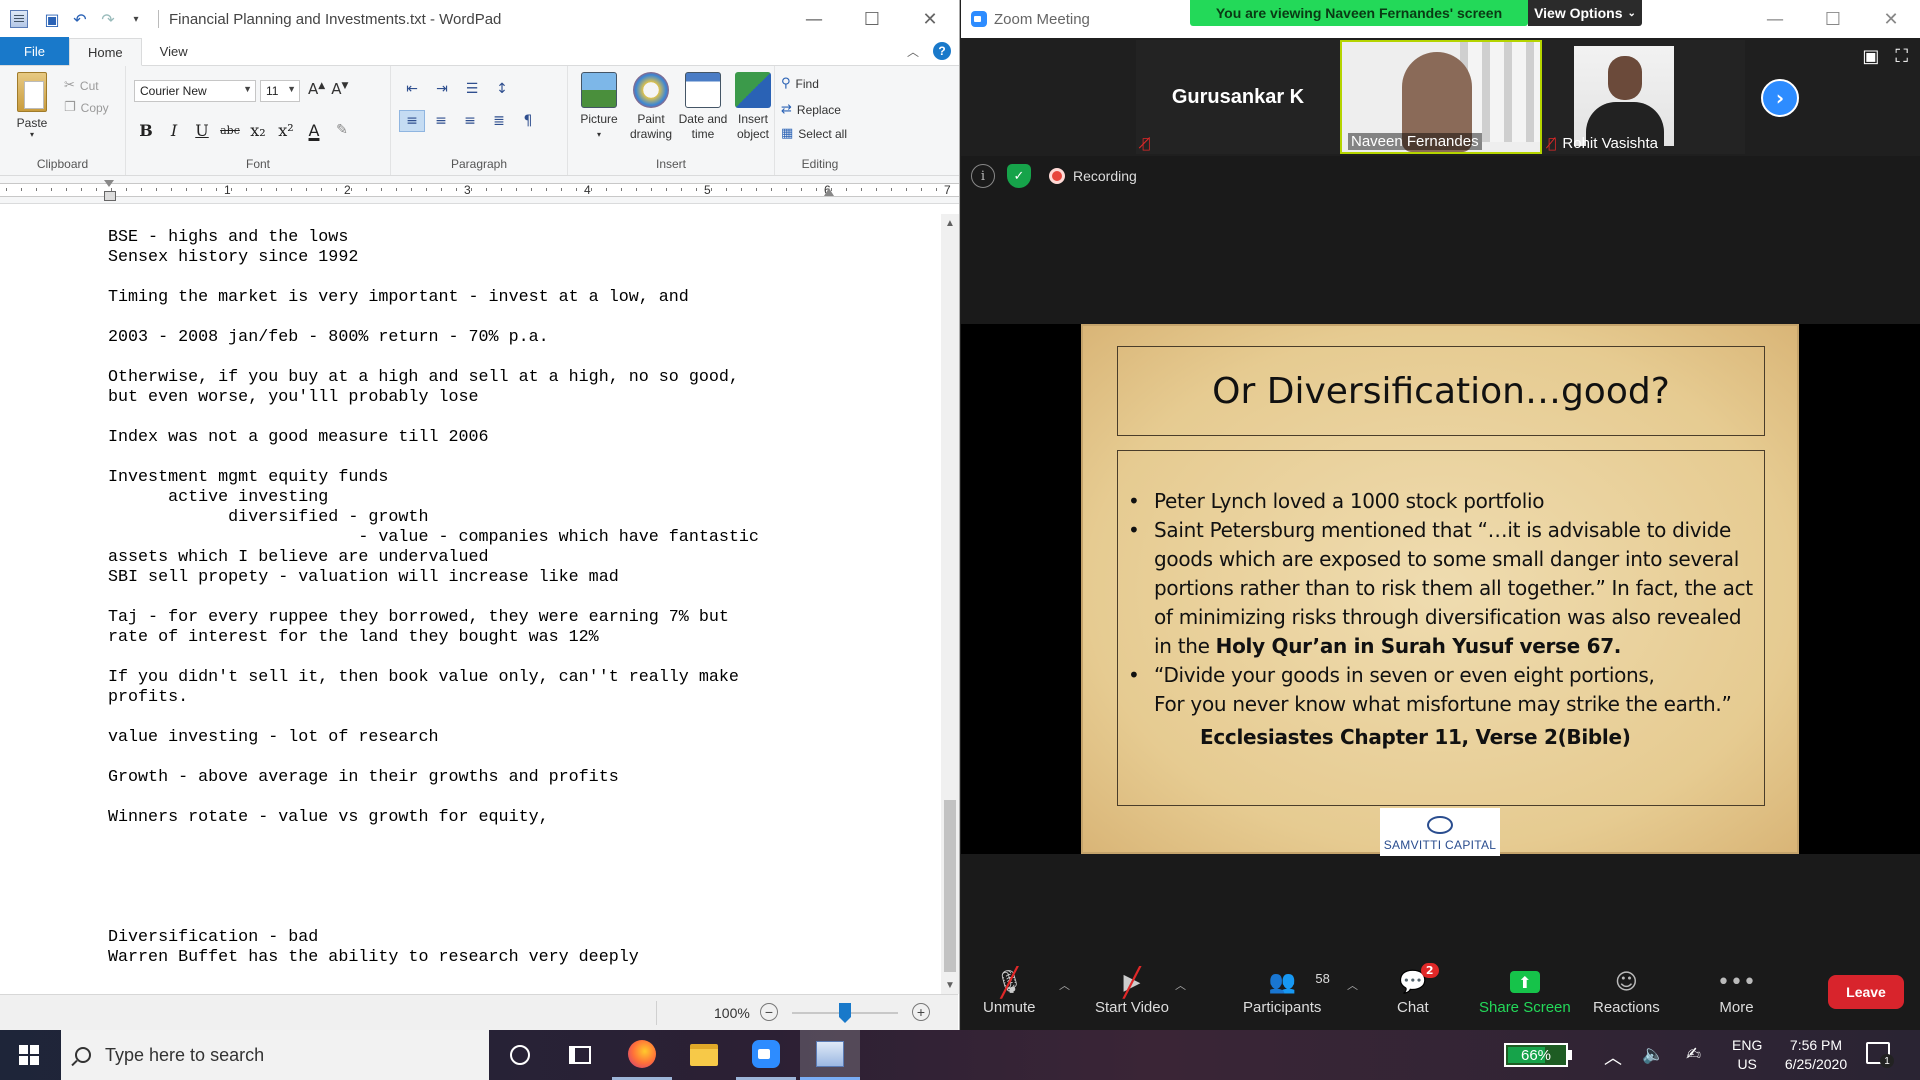  What do you see at coordinates (1747, 1055) in the screenshot?
I see `language-indicator: ENG US` at bounding box center [1747, 1055].